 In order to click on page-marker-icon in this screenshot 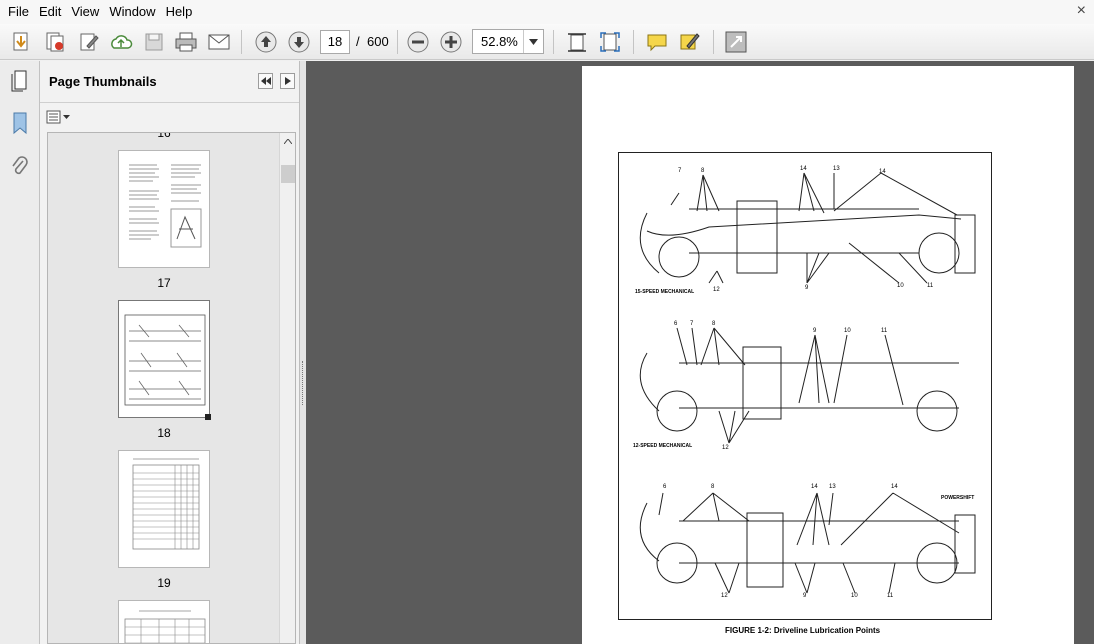, I will do `click(208, 417)`.